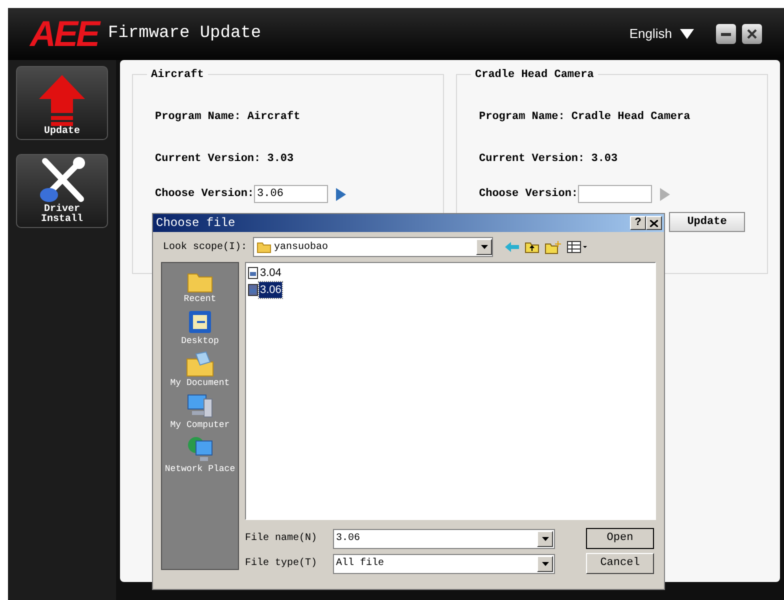 This screenshot has height=600, width=784. I want to click on play-arrow-icon, so click(341, 194).